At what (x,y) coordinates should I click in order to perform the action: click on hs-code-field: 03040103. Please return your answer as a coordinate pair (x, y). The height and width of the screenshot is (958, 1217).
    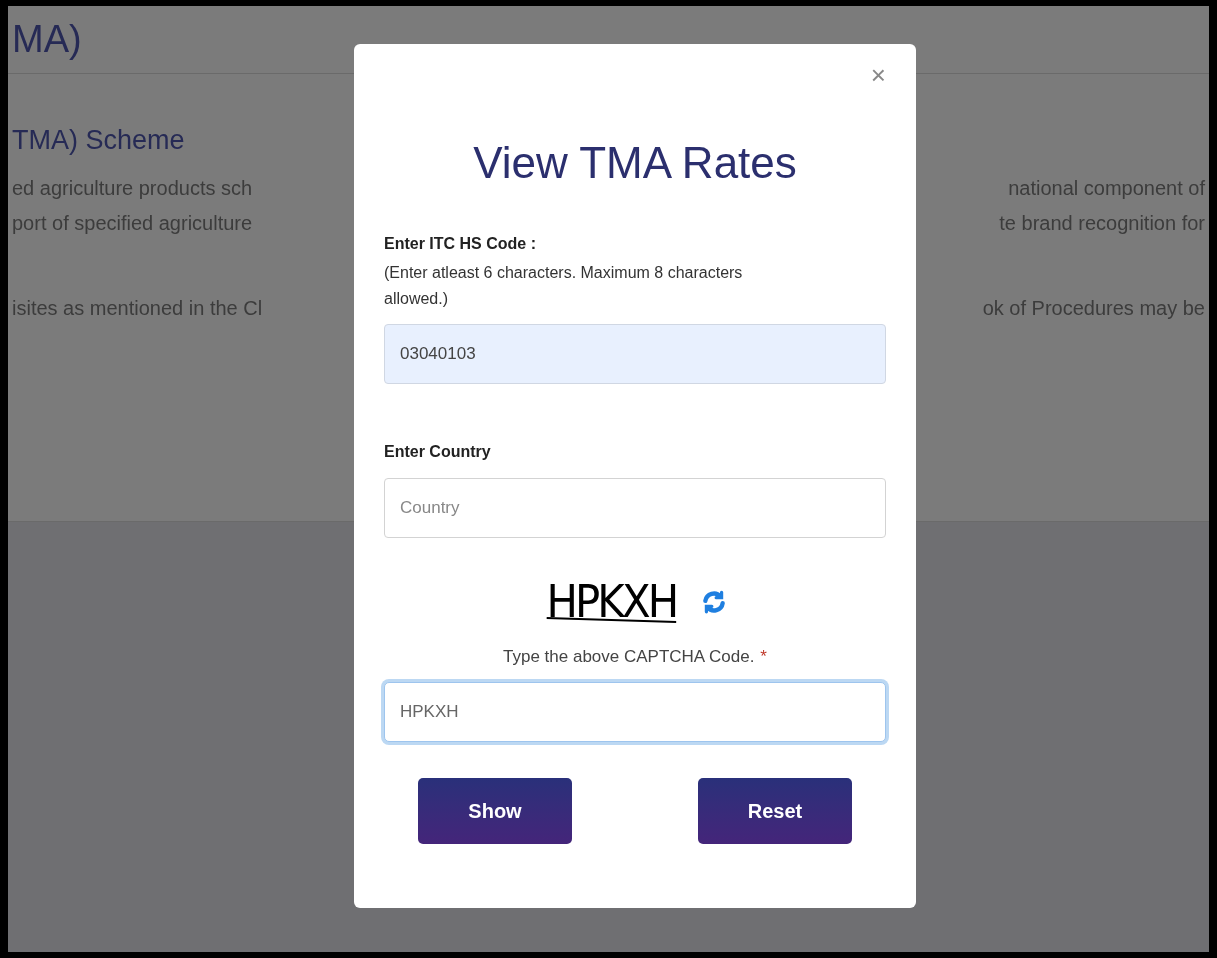
    Looking at the image, I should click on (635, 354).